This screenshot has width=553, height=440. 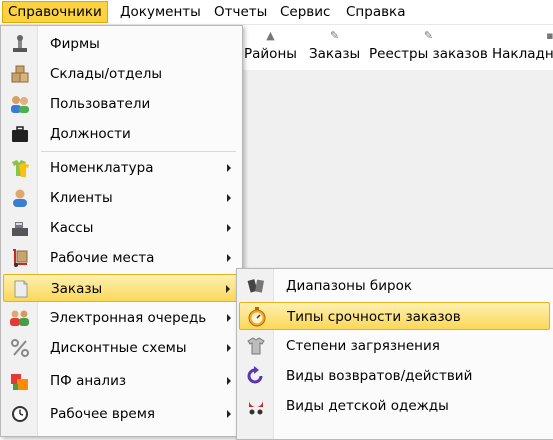 What do you see at coordinates (20, 414) in the screenshot?
I see `clock-icon` at bounding box center [20, 414].